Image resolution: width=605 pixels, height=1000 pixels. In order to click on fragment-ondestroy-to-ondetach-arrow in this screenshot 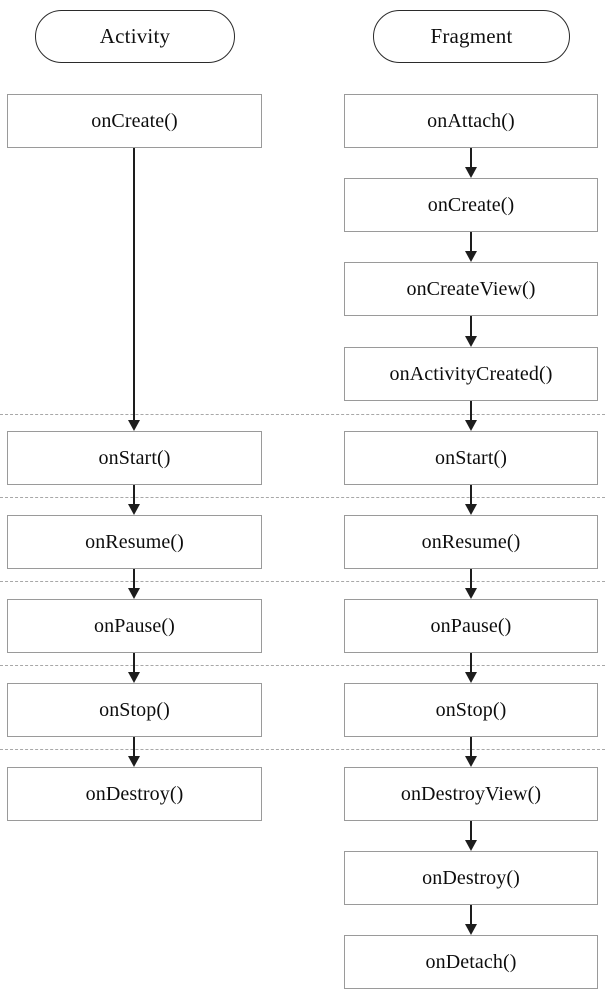, I will do `click(471, 920)`.